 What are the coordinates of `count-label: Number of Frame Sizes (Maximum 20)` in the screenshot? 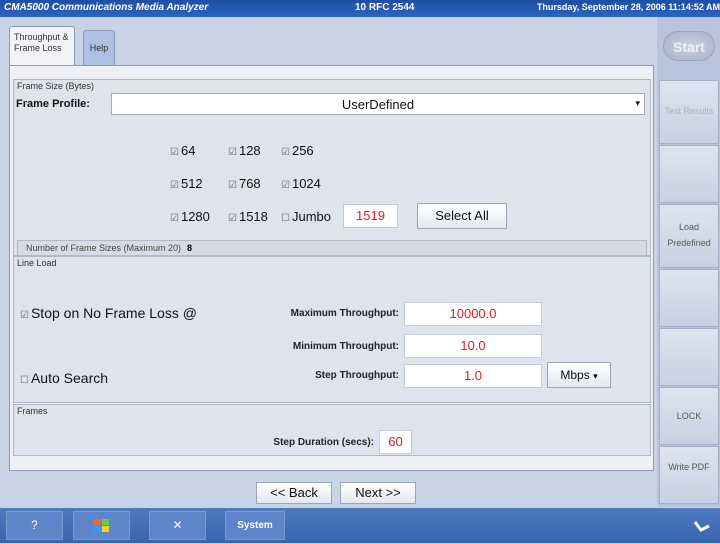 It's located at (104, 248).